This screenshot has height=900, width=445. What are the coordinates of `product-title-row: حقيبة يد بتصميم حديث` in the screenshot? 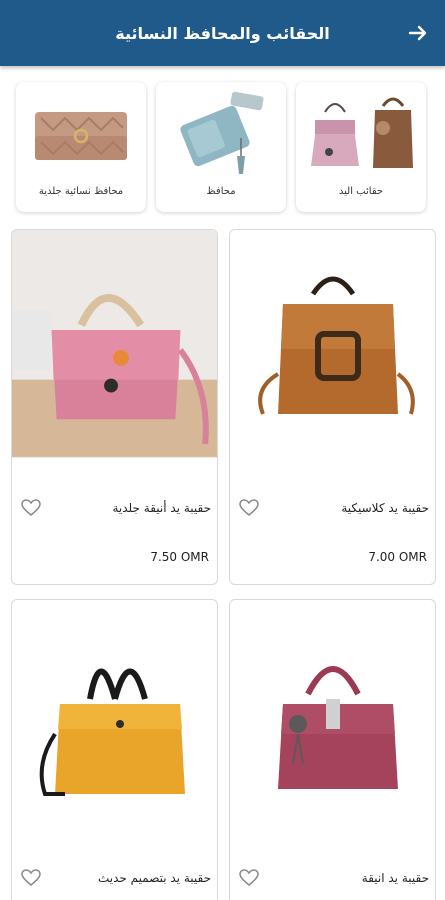 It's located at (114, 878).